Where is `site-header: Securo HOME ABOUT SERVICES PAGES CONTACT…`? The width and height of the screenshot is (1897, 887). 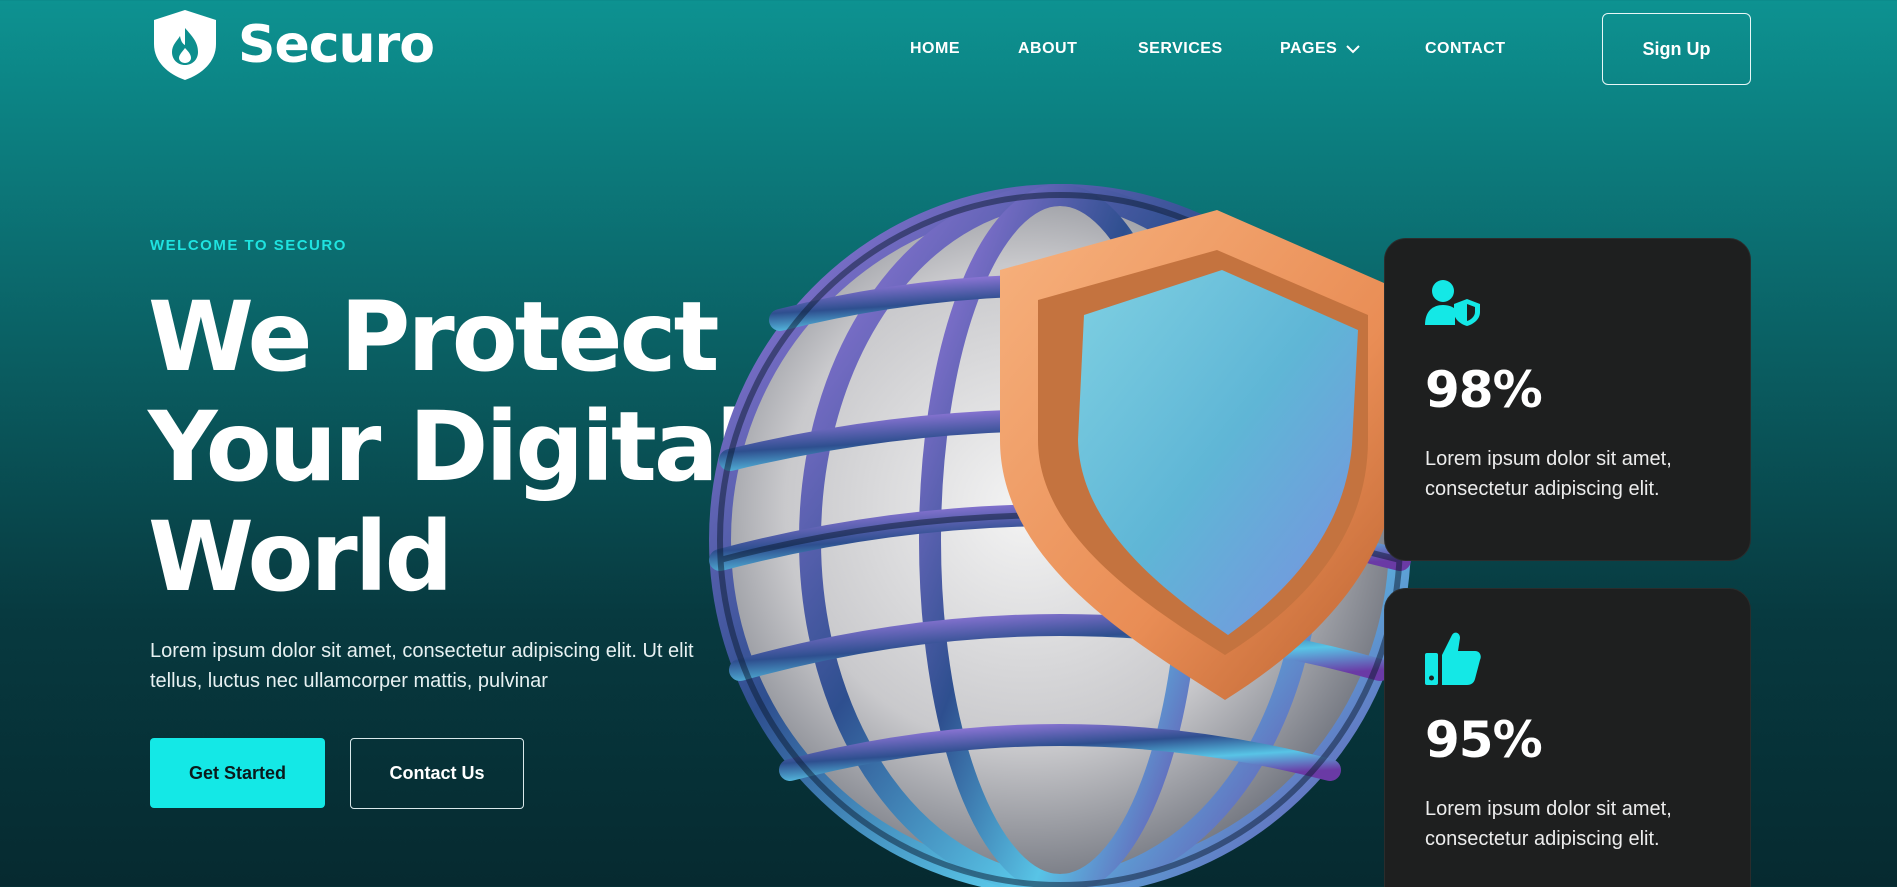
site-header: Securo HOME ABOUT SERVICES PAGES CONTACT… is located at coordinates (948, 49).